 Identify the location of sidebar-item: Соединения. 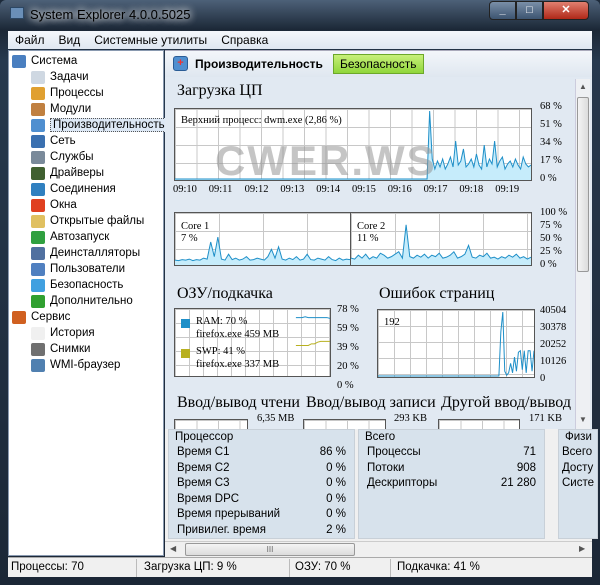
(73, 189).